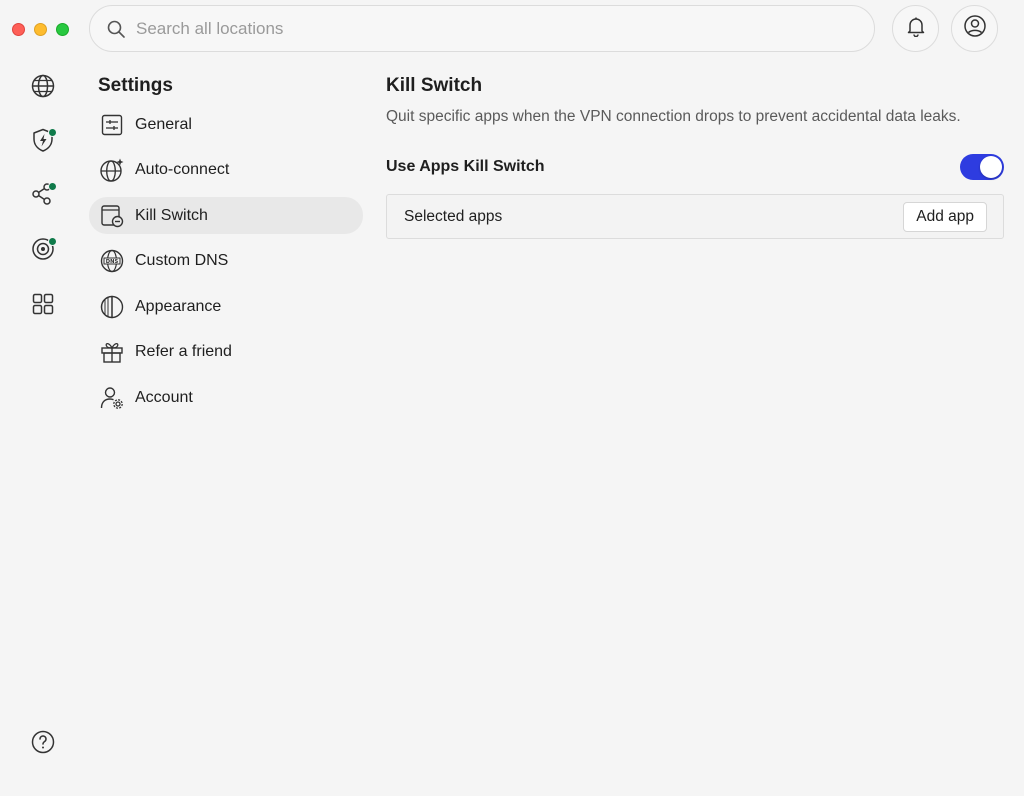  What do you see at coordinates (112, 216) in the screenshot?
I see `kill-switch-icon` at bounding box center [112, 216].